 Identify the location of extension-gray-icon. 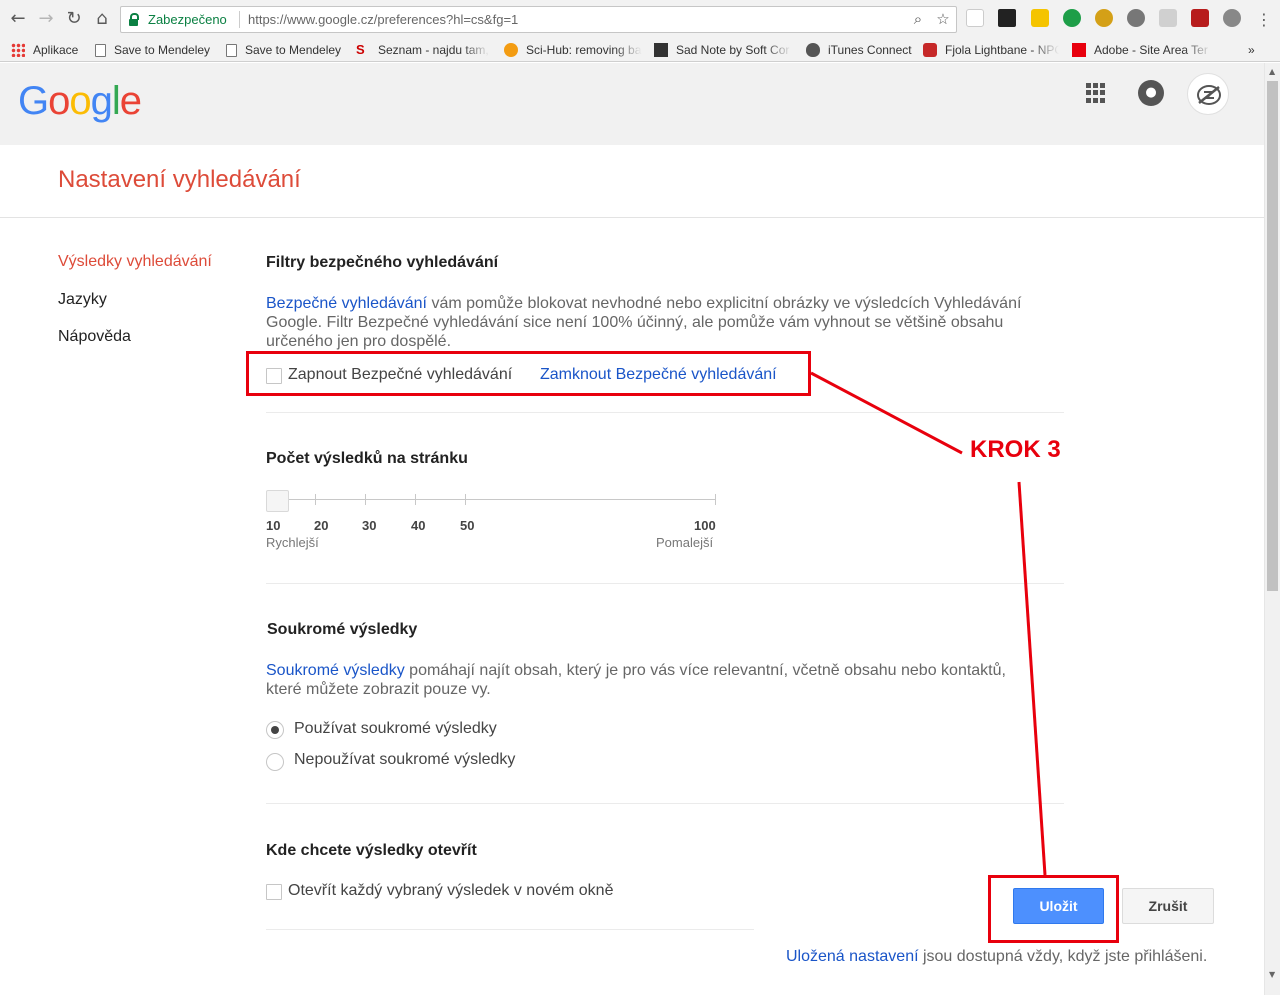
(1168, 18).